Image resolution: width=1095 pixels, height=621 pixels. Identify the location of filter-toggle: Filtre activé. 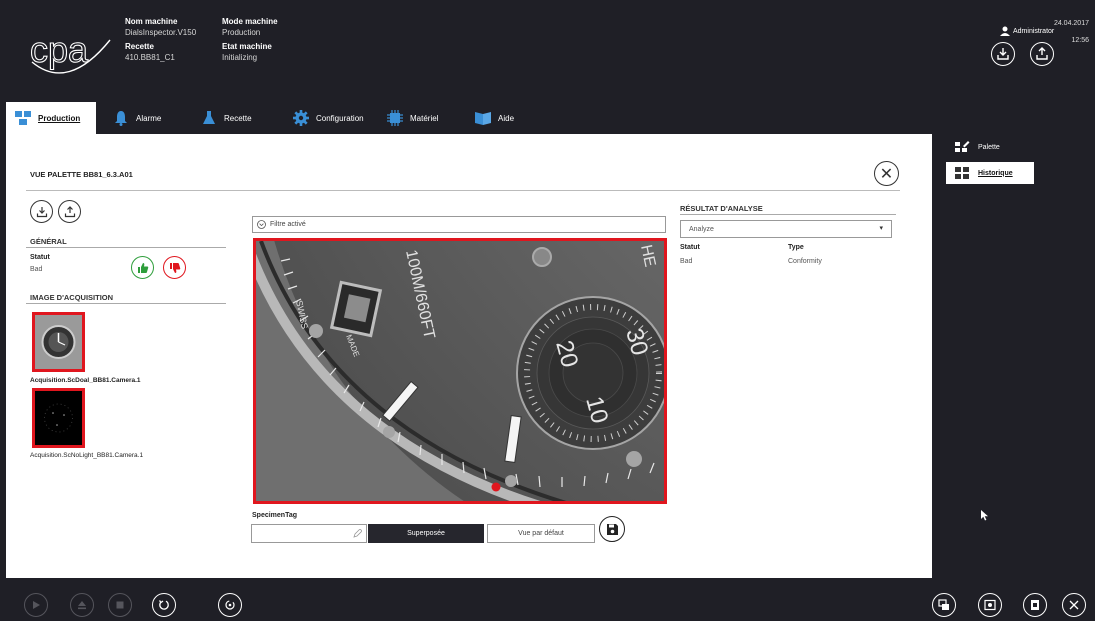
(459, 224).